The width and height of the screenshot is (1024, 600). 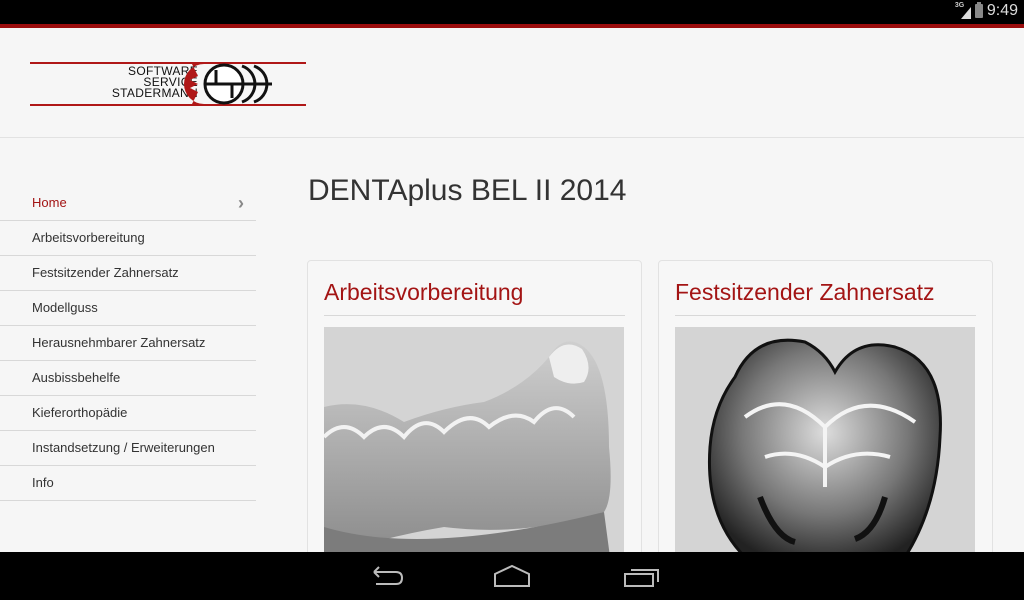 What do you see at coordinates (128, 483) in the screenshot?
I see `sidebar-item-info: Info` at bounding box center [128, 483].